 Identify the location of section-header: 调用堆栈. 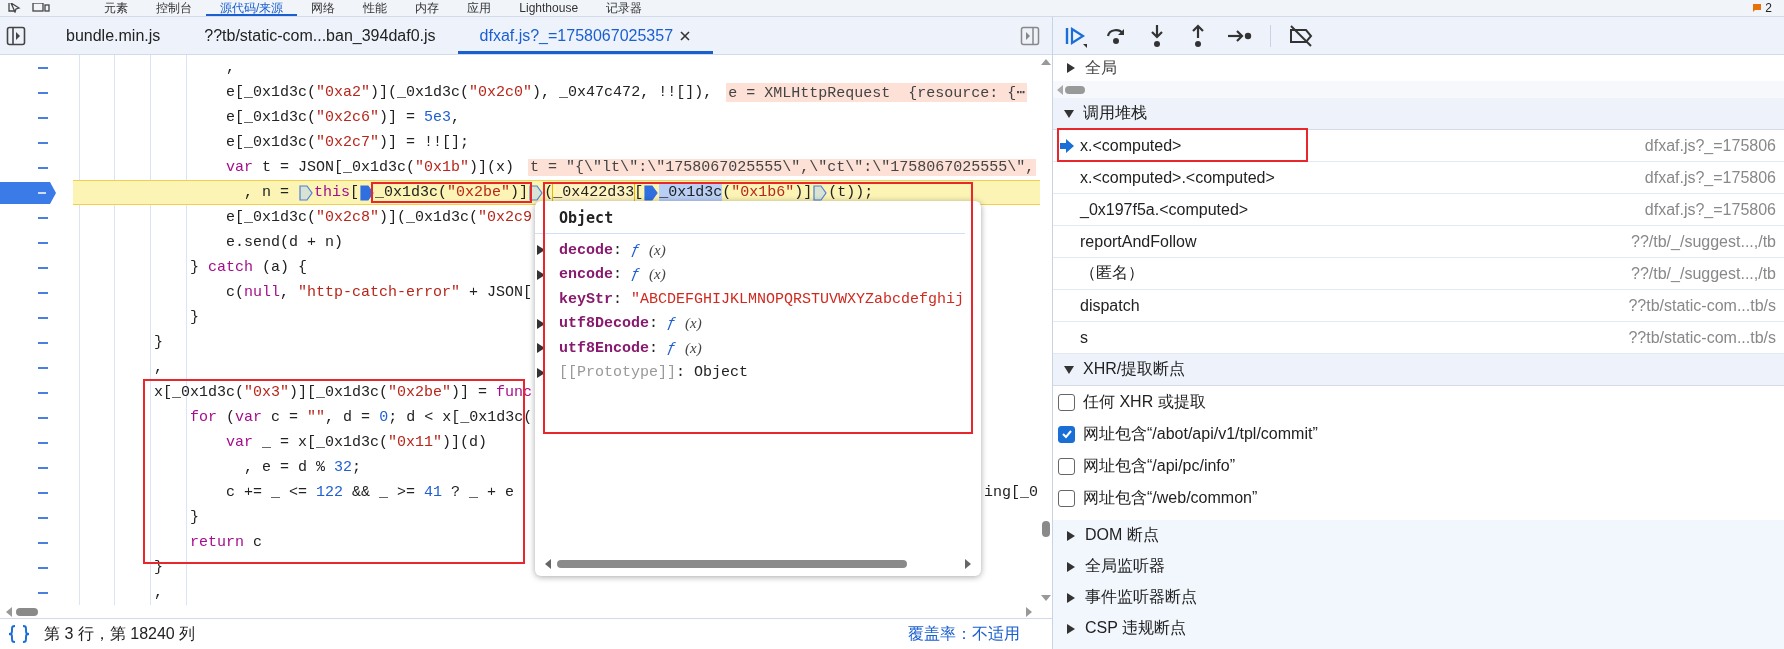
(1418, 114).